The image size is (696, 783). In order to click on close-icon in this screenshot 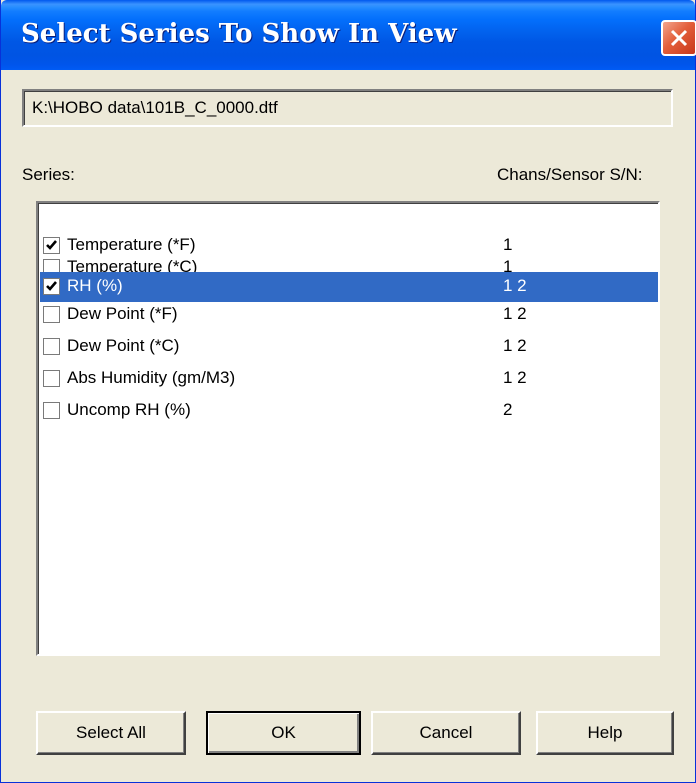, I will do `click(679, 38)`.